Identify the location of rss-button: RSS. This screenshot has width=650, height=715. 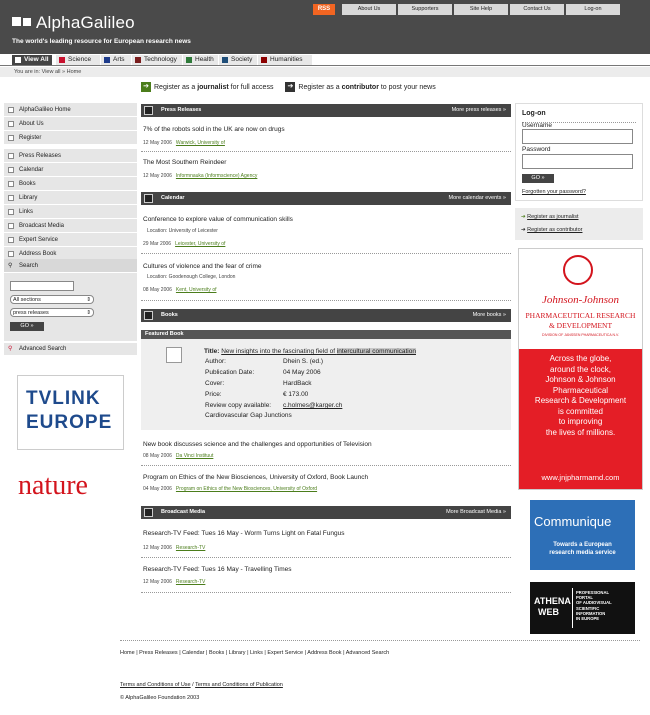
(324, 9).